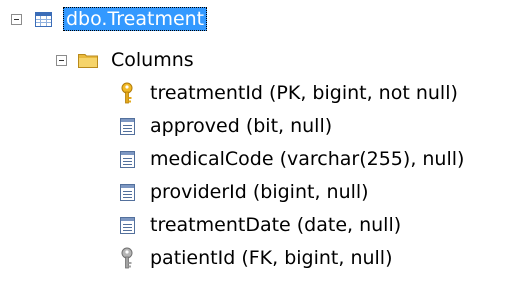 This screenshot has height=291, width=508. What do you see at coordinates (43, 19) in the screenshot?
I see `table-icon` at bounding box center [43, 19].